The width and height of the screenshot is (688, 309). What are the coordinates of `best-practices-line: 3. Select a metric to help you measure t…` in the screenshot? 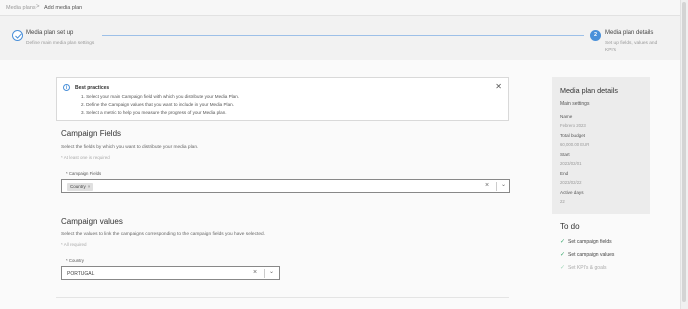 It's located at (154, 112).